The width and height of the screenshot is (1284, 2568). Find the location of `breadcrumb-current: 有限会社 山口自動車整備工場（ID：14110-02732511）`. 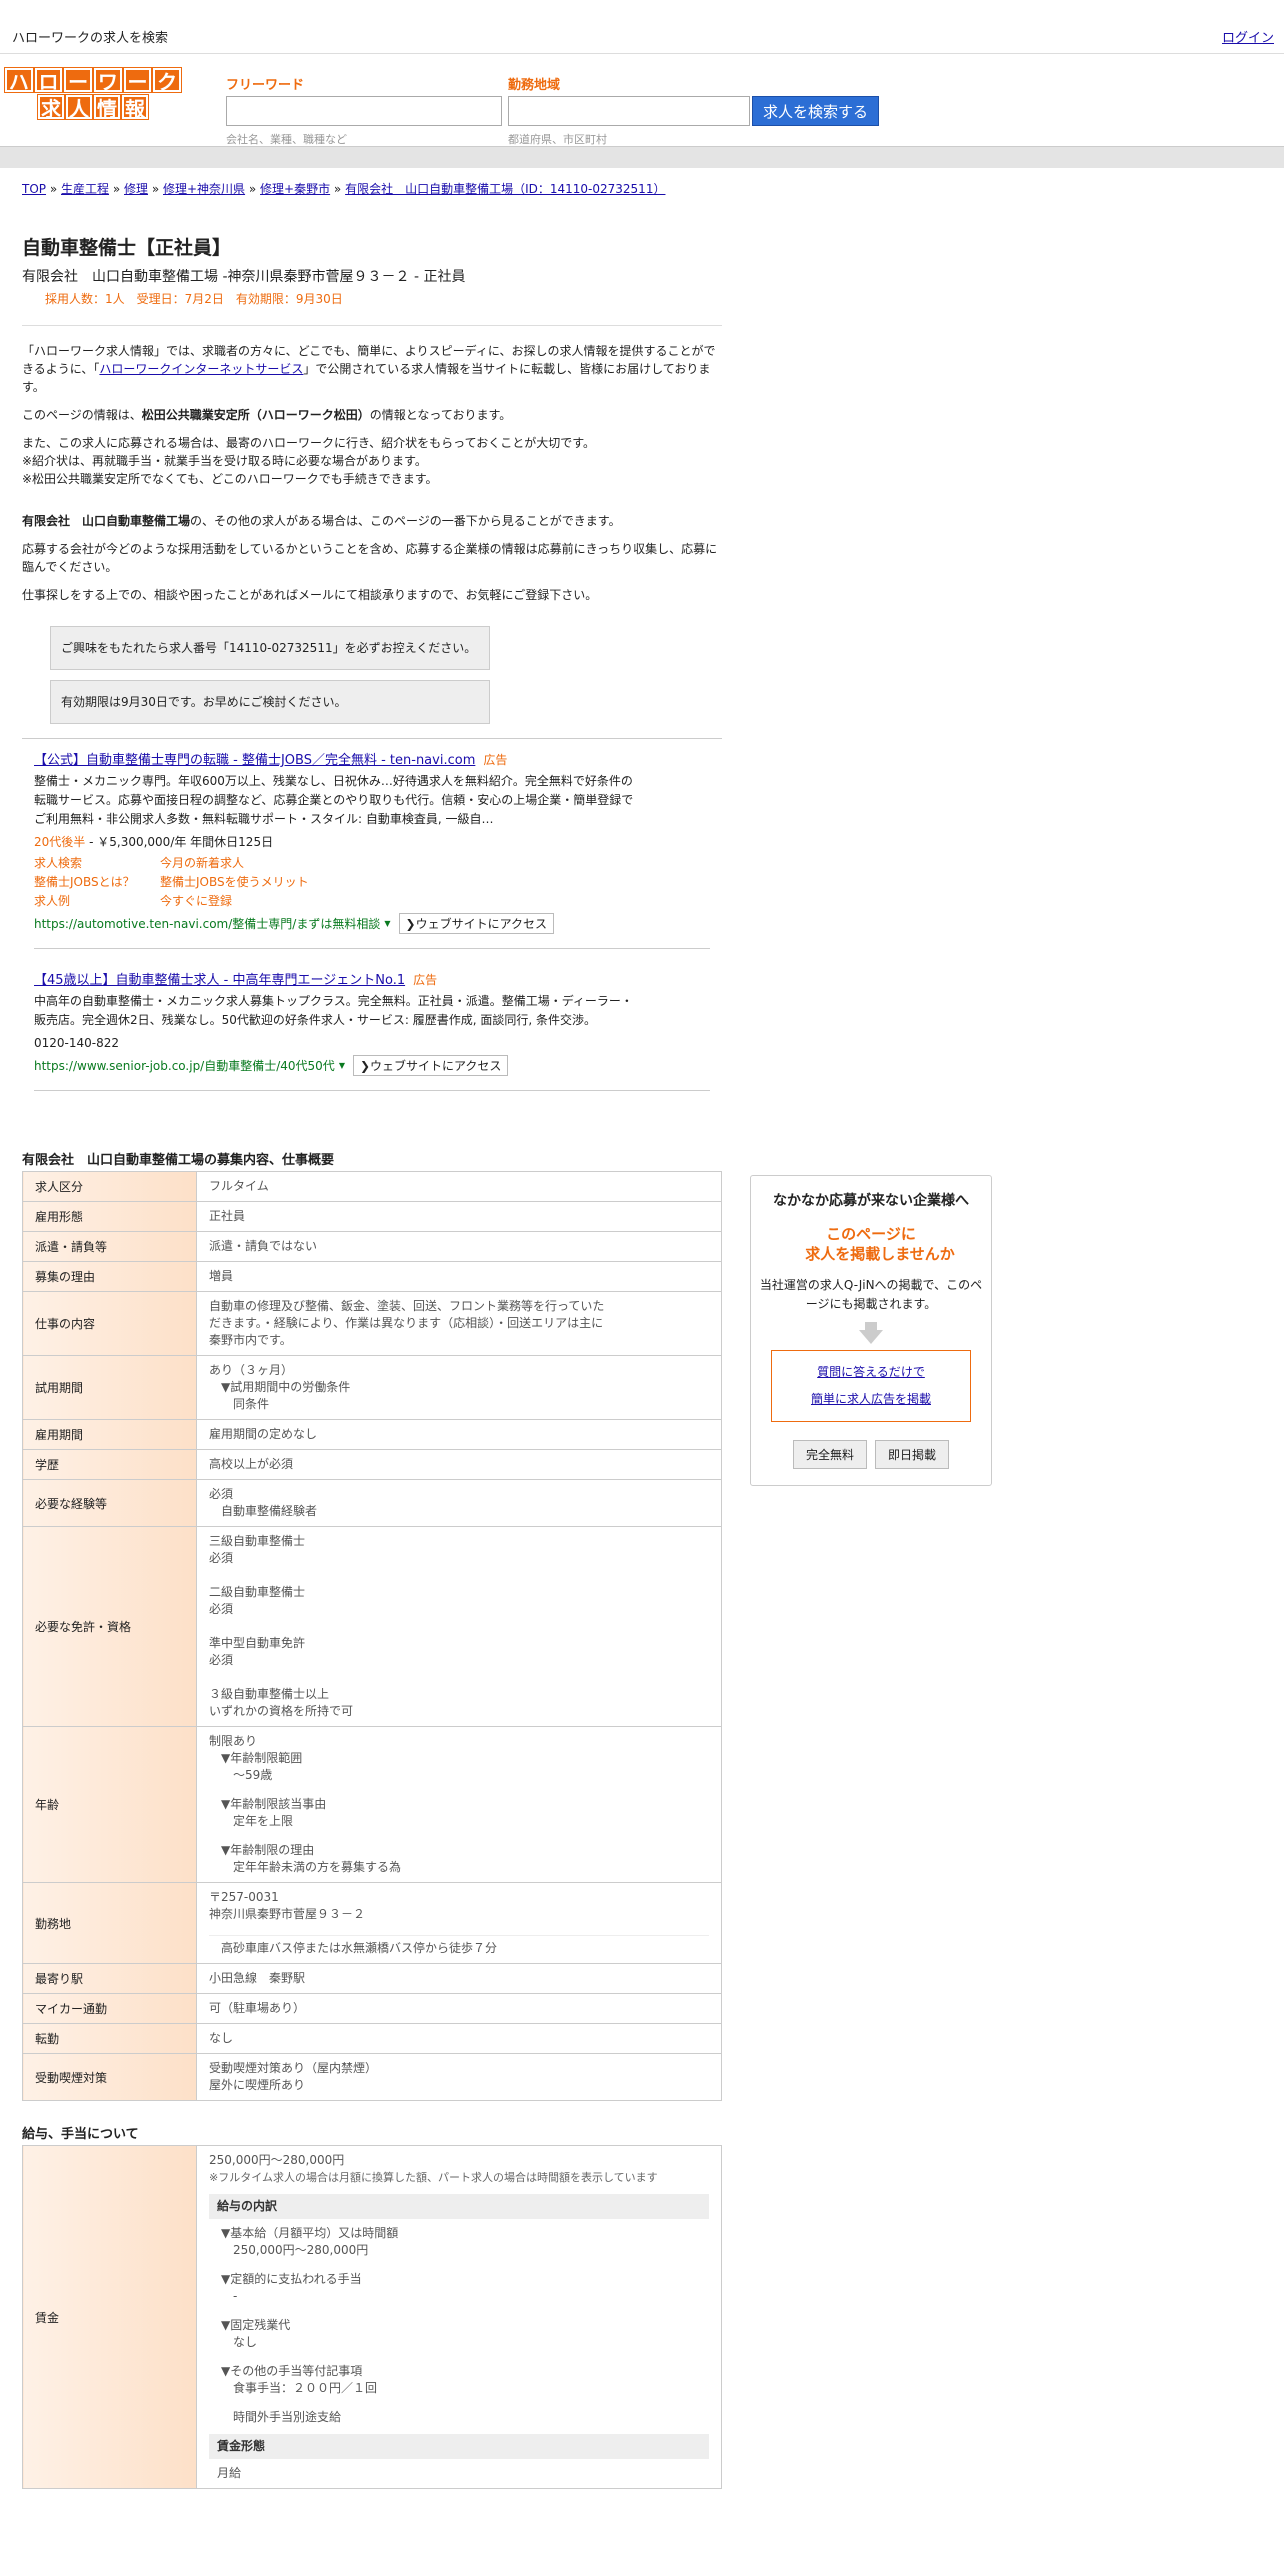

breadcrumb-current: 有限会社 山口自動車整備工場（ID：14110-02732511） is located at coordinates (505, 189).